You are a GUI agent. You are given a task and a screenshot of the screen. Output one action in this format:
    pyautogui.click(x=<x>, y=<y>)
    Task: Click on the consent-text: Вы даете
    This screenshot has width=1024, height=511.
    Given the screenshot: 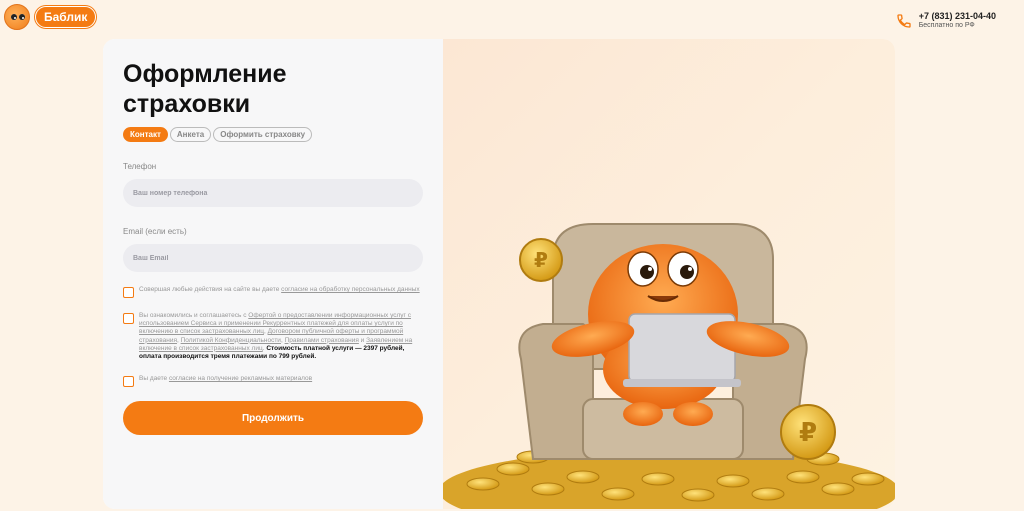 What is the action you would take?
    pyautogui.click(x=154, y=379)
    